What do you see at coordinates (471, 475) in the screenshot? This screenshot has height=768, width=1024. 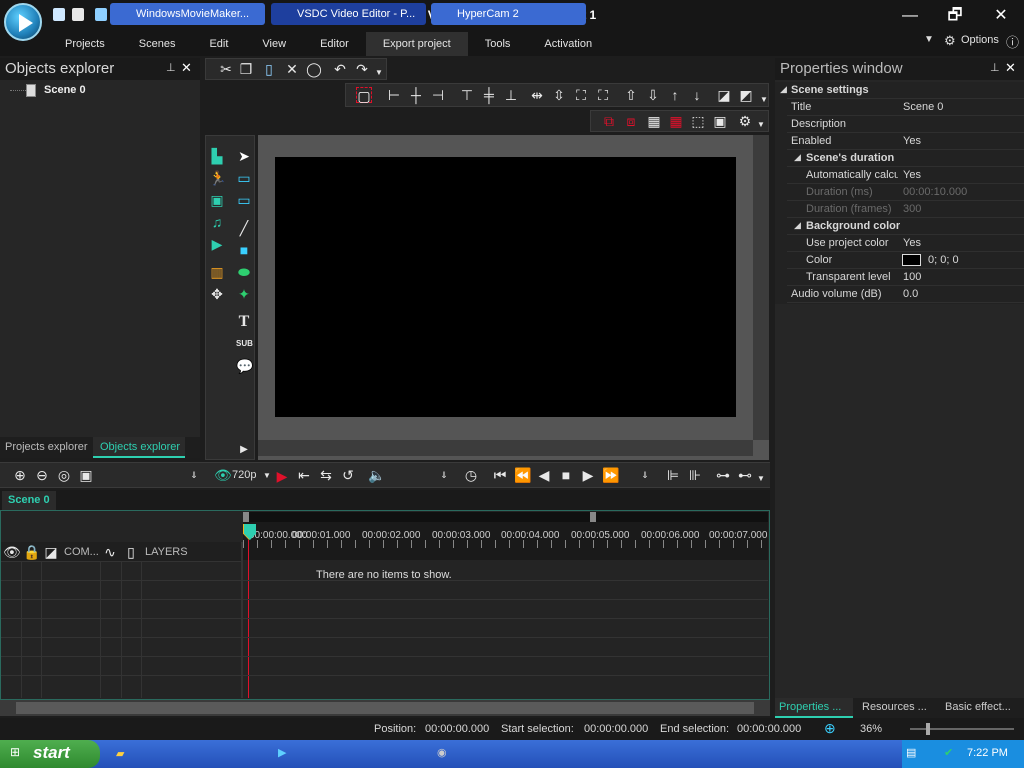 I see `timer-icon: ◷` at bounding box center [471, 475].